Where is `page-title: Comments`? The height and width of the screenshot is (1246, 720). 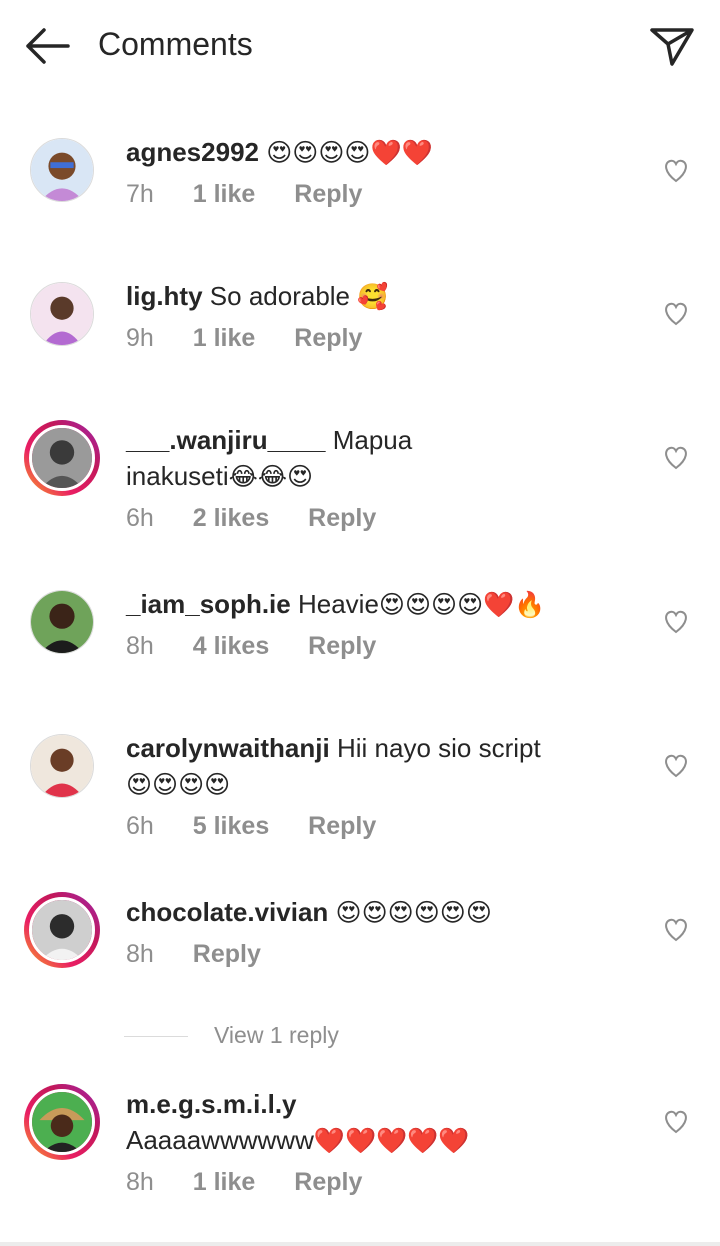 page-title: Comments is located at coordinates (175, 44).